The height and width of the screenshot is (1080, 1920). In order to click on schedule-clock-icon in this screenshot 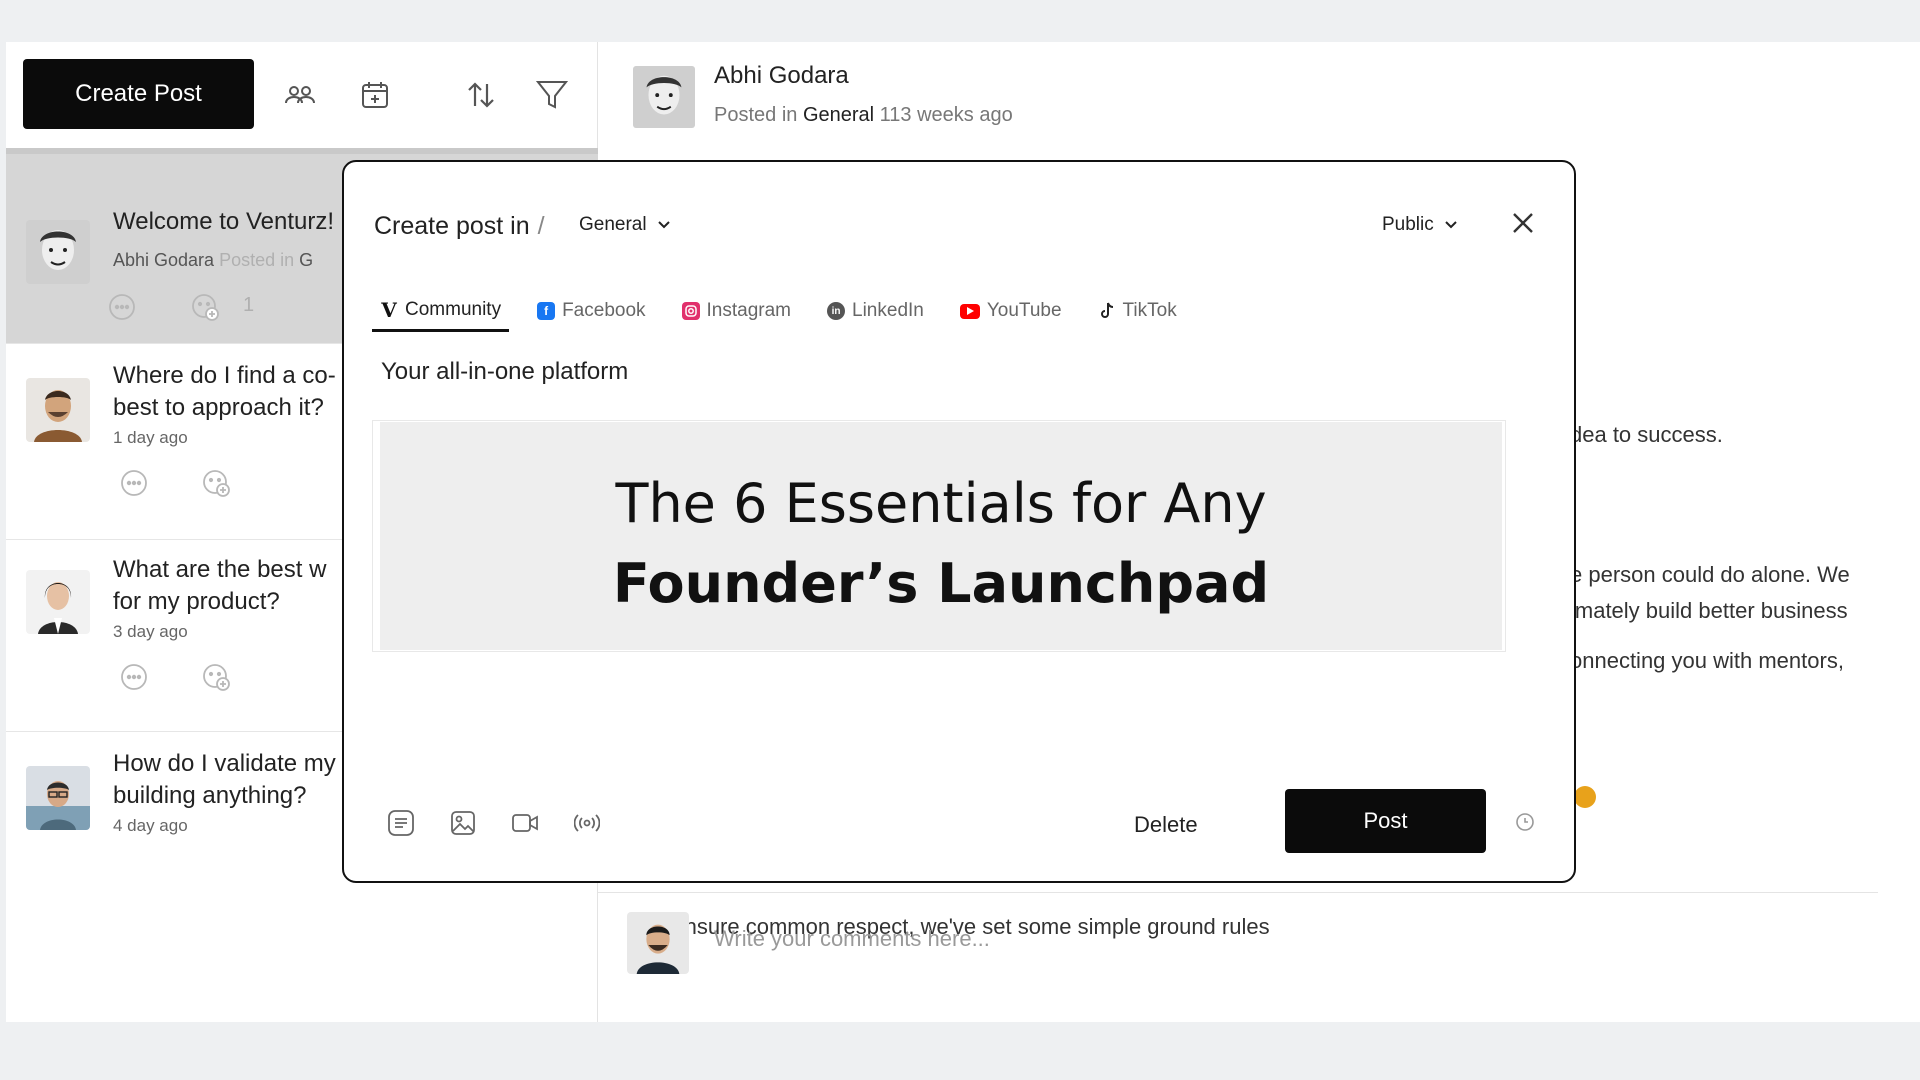, I will do `click(1525, 822)`.